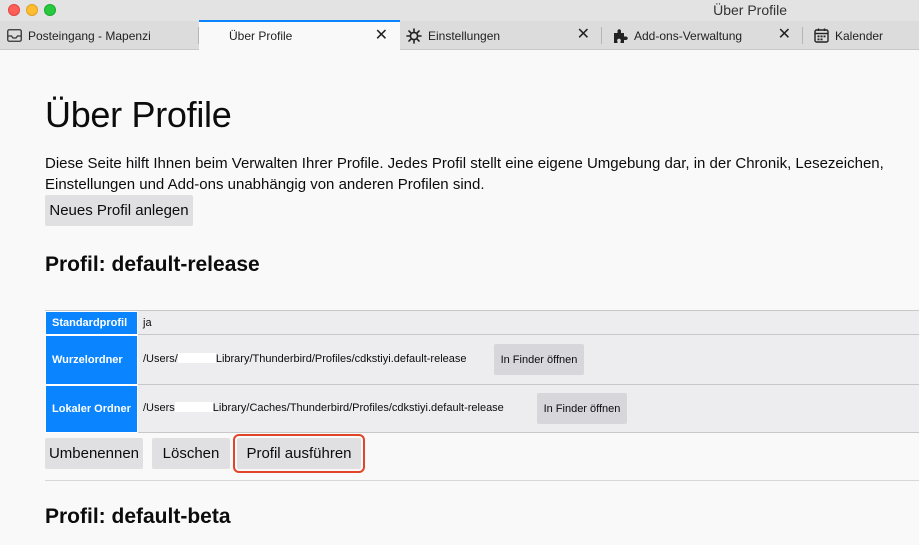 Image resolution: width=919 pixels, height=545 pixels. What do you see at coordinates (191, 453) in the screenshot?
I see `delete-profile-button: Löschen` at bounding box center [191, 453].